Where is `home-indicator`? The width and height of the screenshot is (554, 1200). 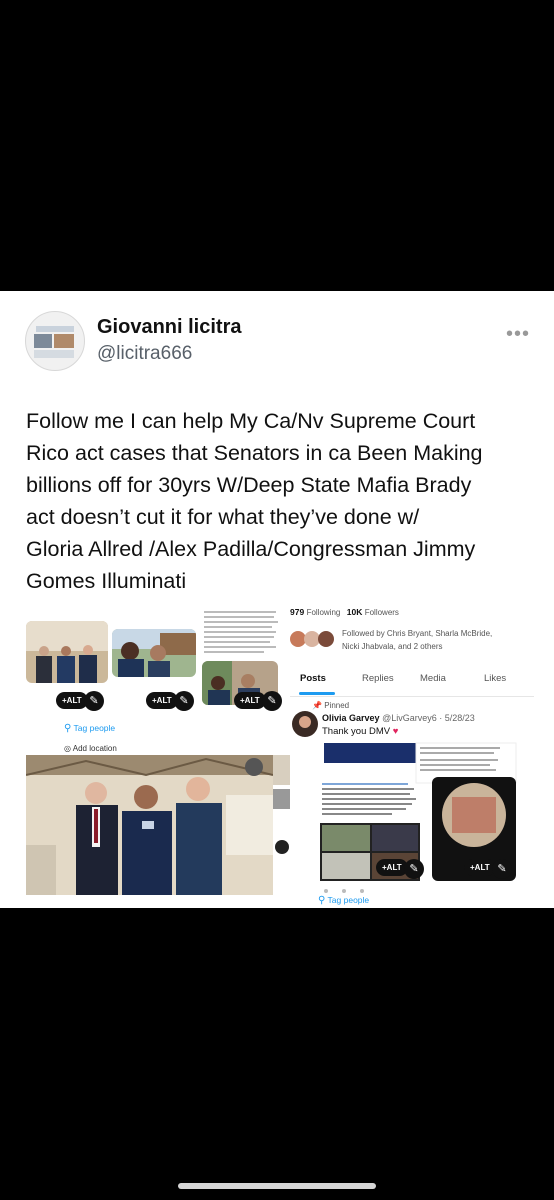 home-indicator is located at coordinates (277, 1186).